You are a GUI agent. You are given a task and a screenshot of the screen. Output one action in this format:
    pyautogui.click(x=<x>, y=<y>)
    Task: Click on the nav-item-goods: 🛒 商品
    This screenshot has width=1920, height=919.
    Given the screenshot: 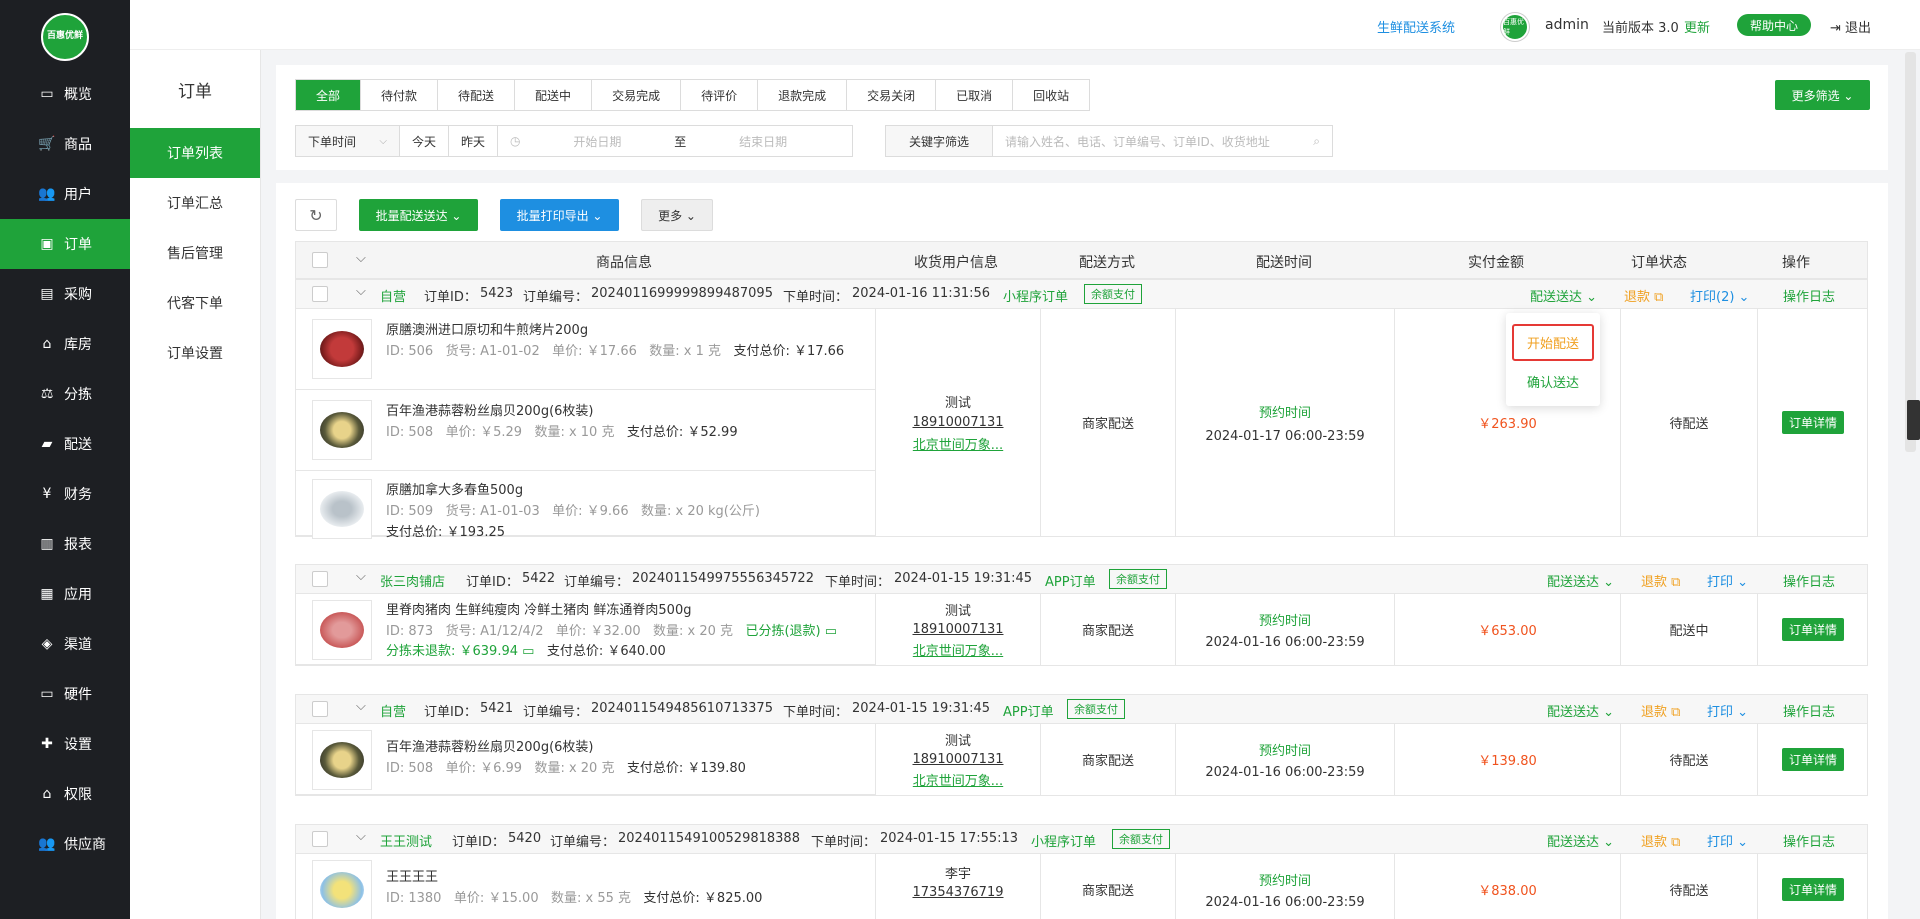 What is the action you would take?
    pyautogui.click(x=65, y=144)
    